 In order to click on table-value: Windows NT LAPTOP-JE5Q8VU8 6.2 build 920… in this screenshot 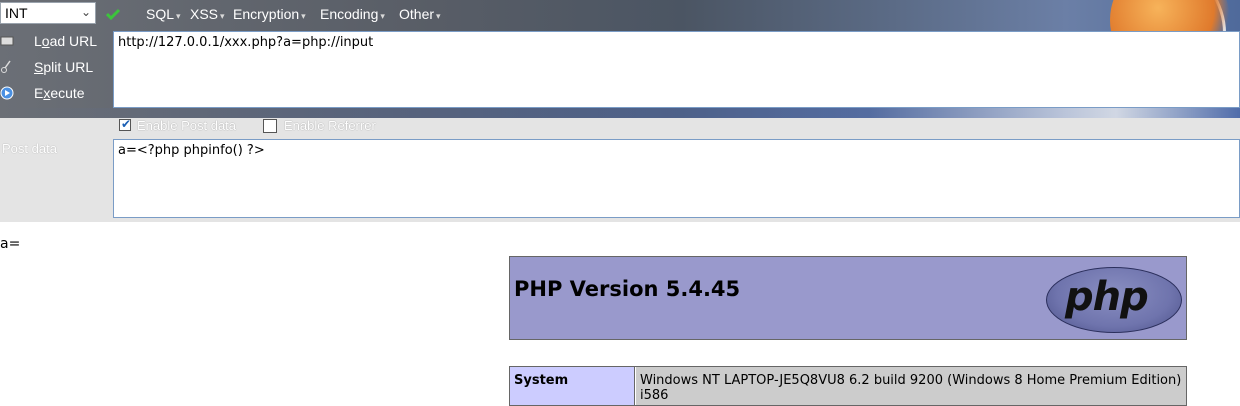, I will do `click(911, 388)`.